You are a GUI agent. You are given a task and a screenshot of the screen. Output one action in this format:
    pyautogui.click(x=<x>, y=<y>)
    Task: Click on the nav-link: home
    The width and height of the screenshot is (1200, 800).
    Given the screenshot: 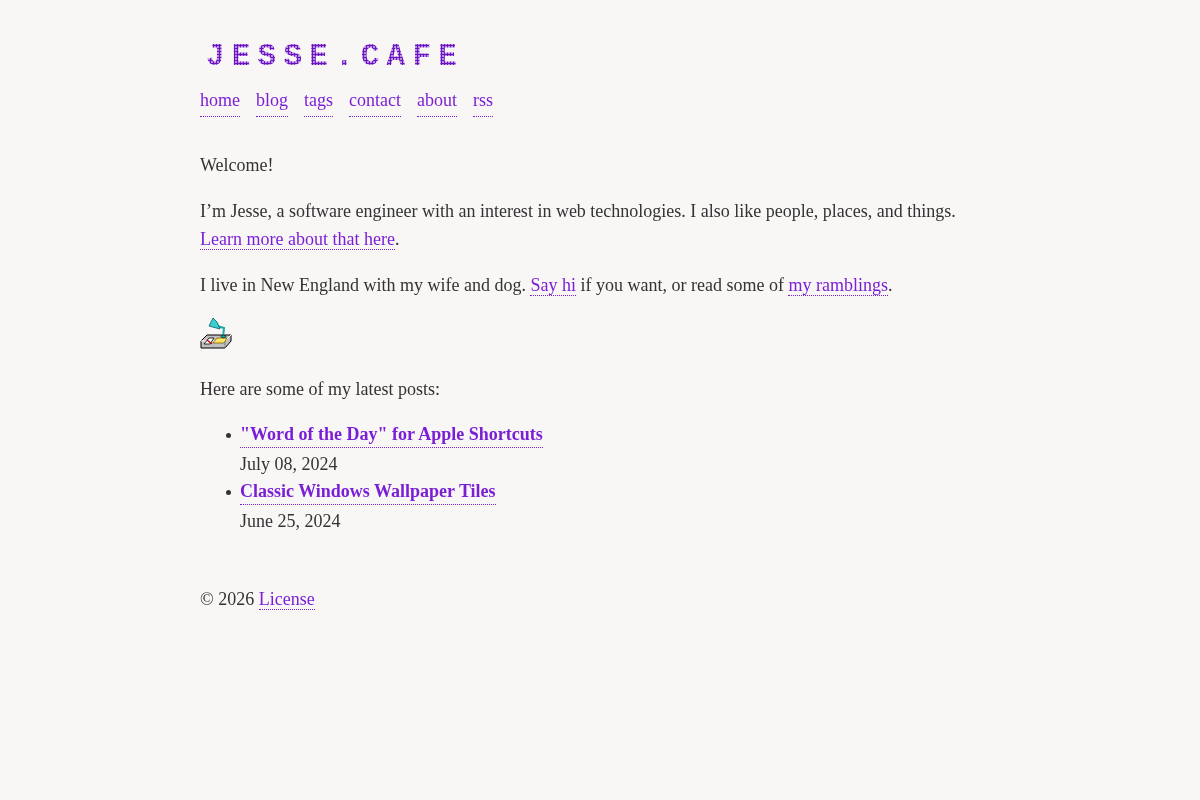 What is the action you would take?
    pyautogui.click(x=220, y=101)
    